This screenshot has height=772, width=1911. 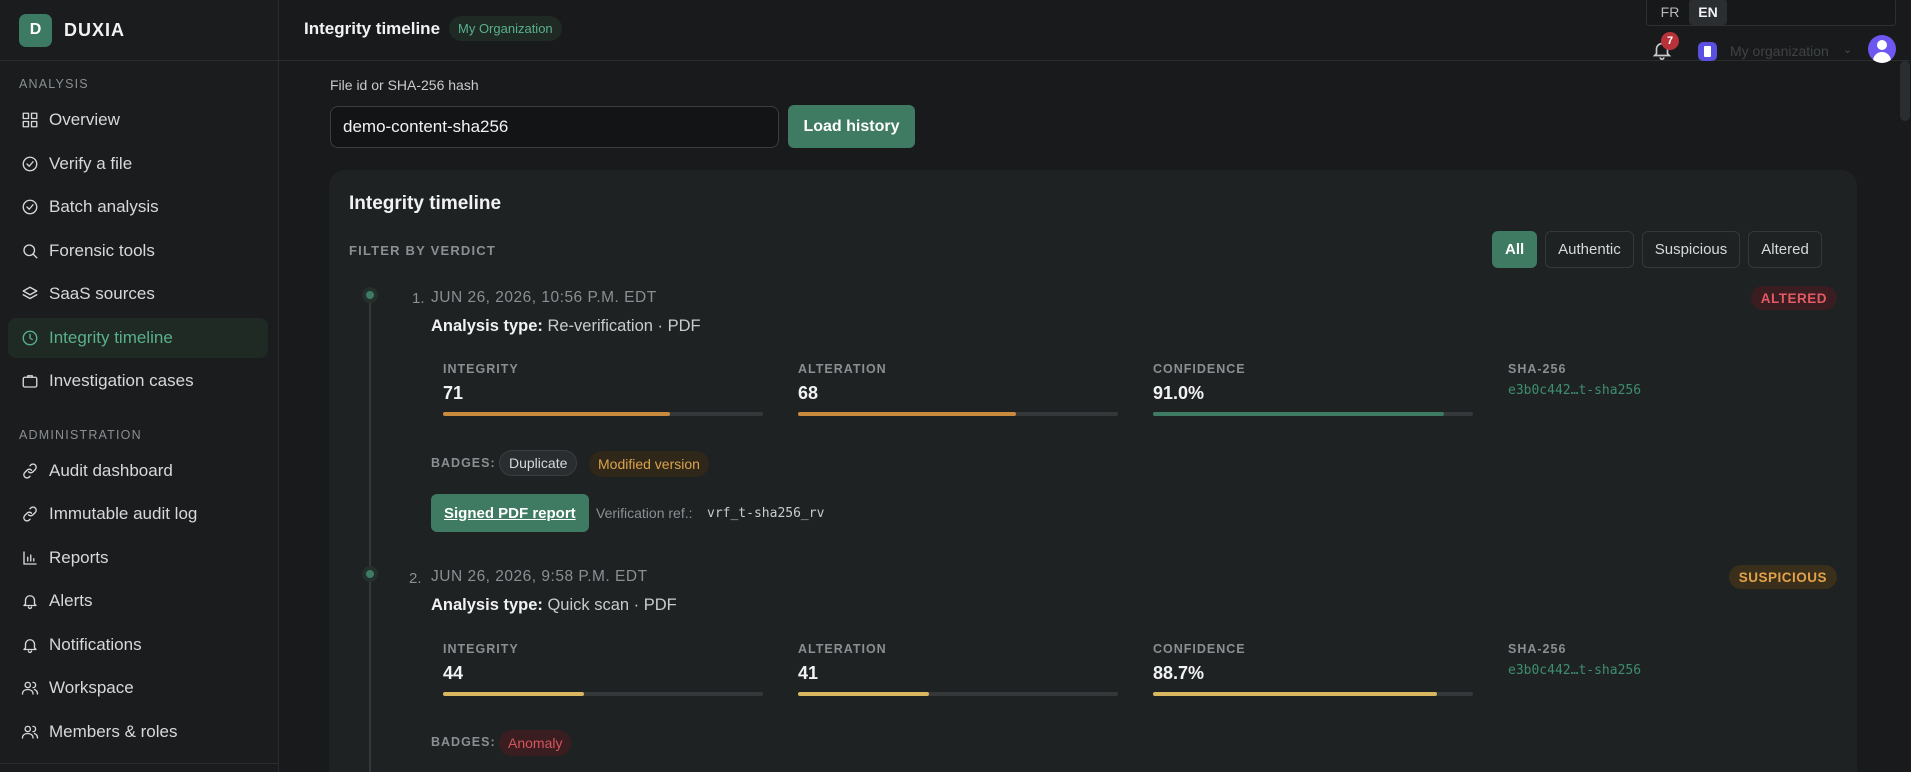 What do you see at coordinates (102, 293) in the screenshot?
I see `sidebar-item-label: SaaS sources` at bounding box center [102, 293].